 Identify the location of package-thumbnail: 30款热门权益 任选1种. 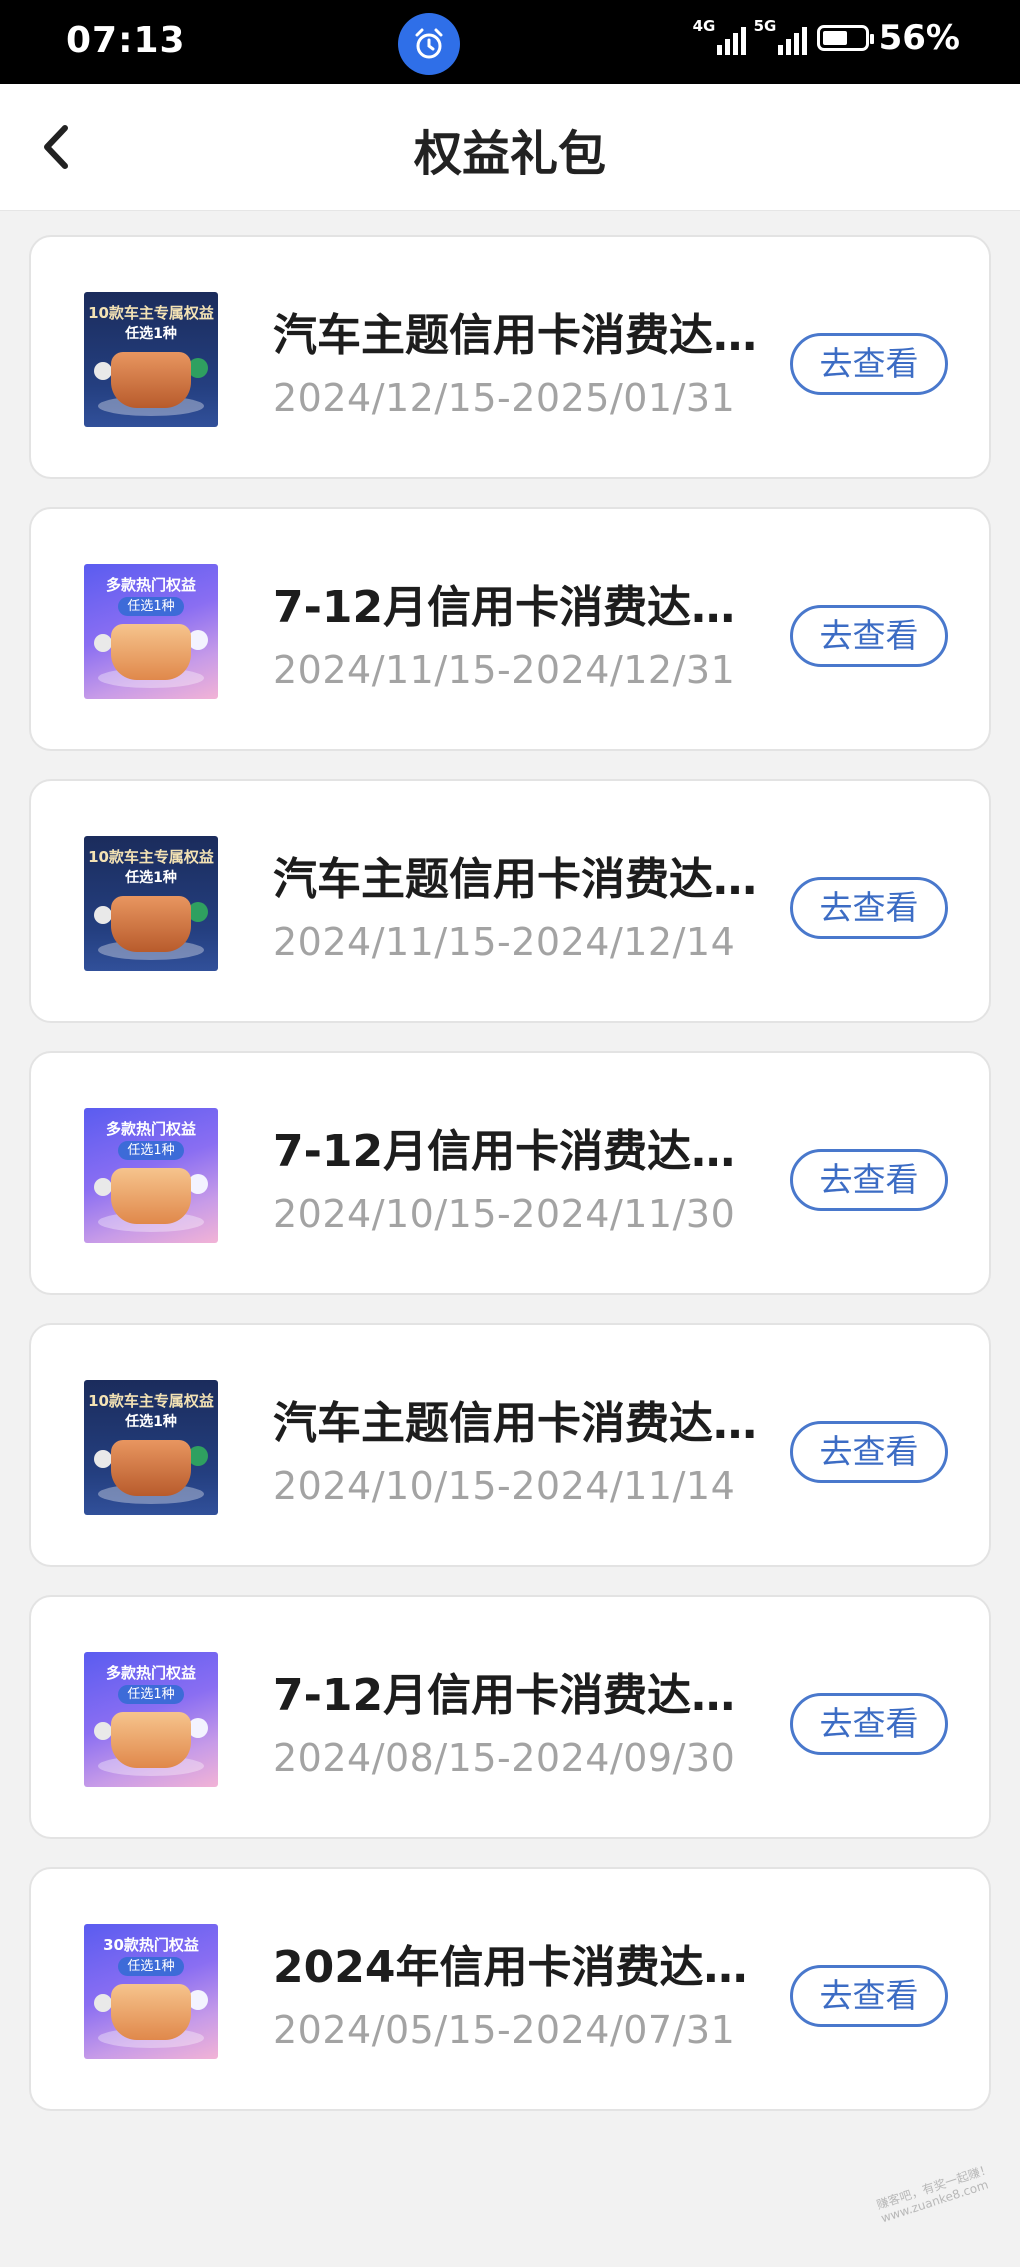
(151, 1991).